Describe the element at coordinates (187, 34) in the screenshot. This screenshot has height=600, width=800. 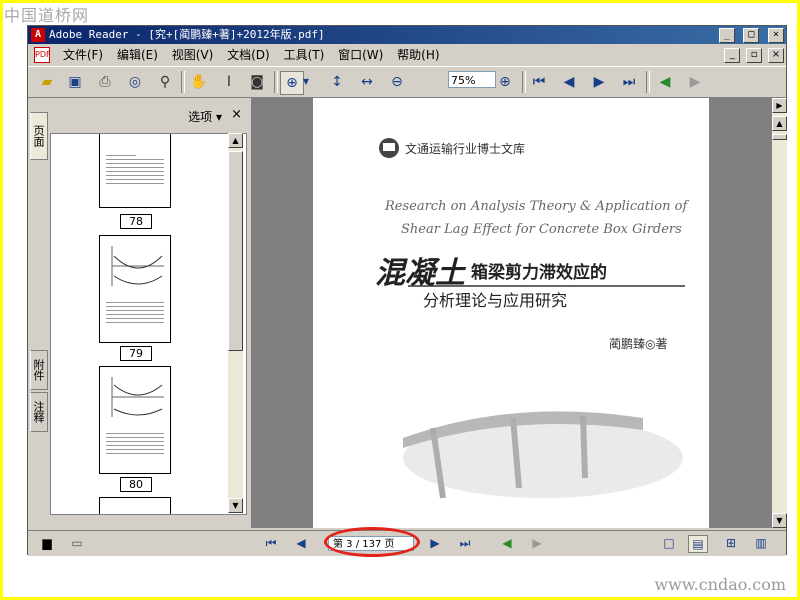
I see `window-title: Adobe Reader - [究+[蔺鹏臻+著]+2012年版.pdf]` at that location.